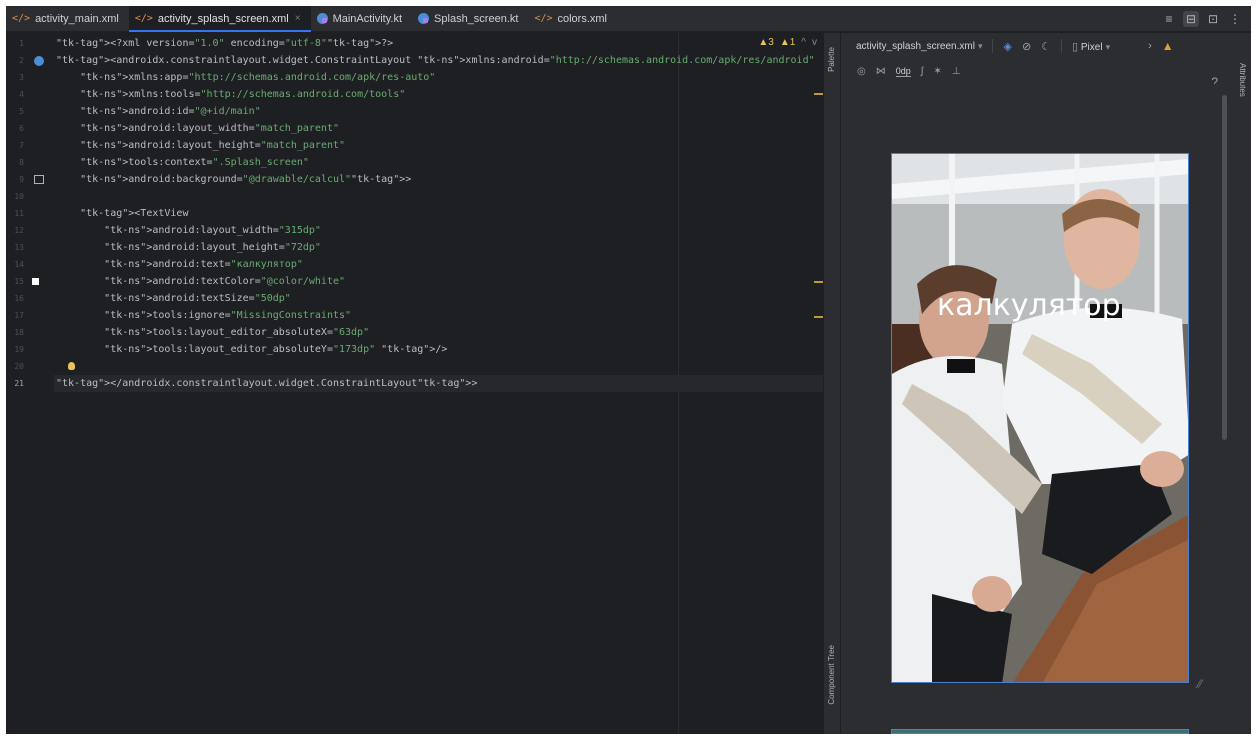 The width and height of the screenshot is (1257, 740). Describe the element at coordinates (15, 213) in the screenshot. I see `line-number: 11` at that location.